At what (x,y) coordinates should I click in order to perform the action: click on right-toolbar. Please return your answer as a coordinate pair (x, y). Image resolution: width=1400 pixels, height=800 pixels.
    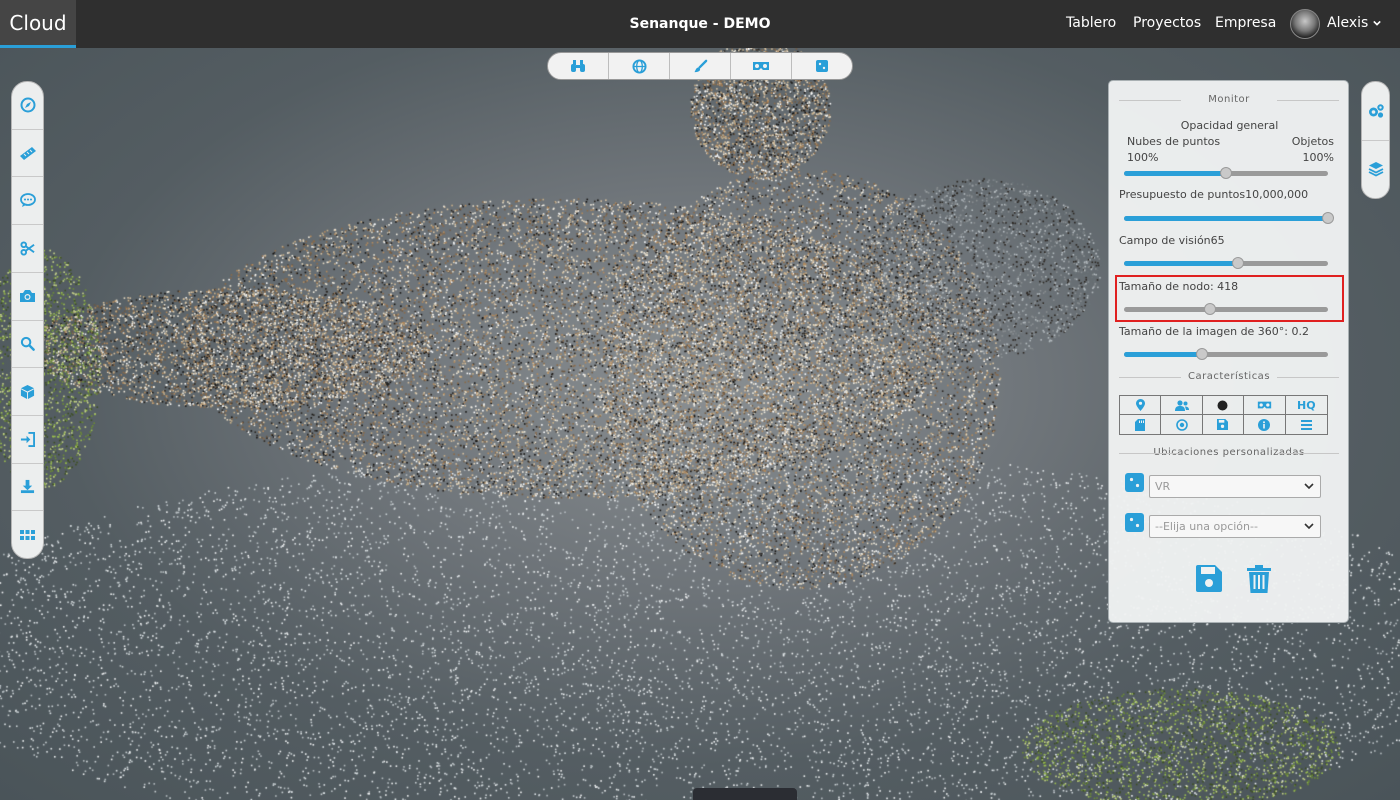
    Looking at the image, I should click on (1375, 140).